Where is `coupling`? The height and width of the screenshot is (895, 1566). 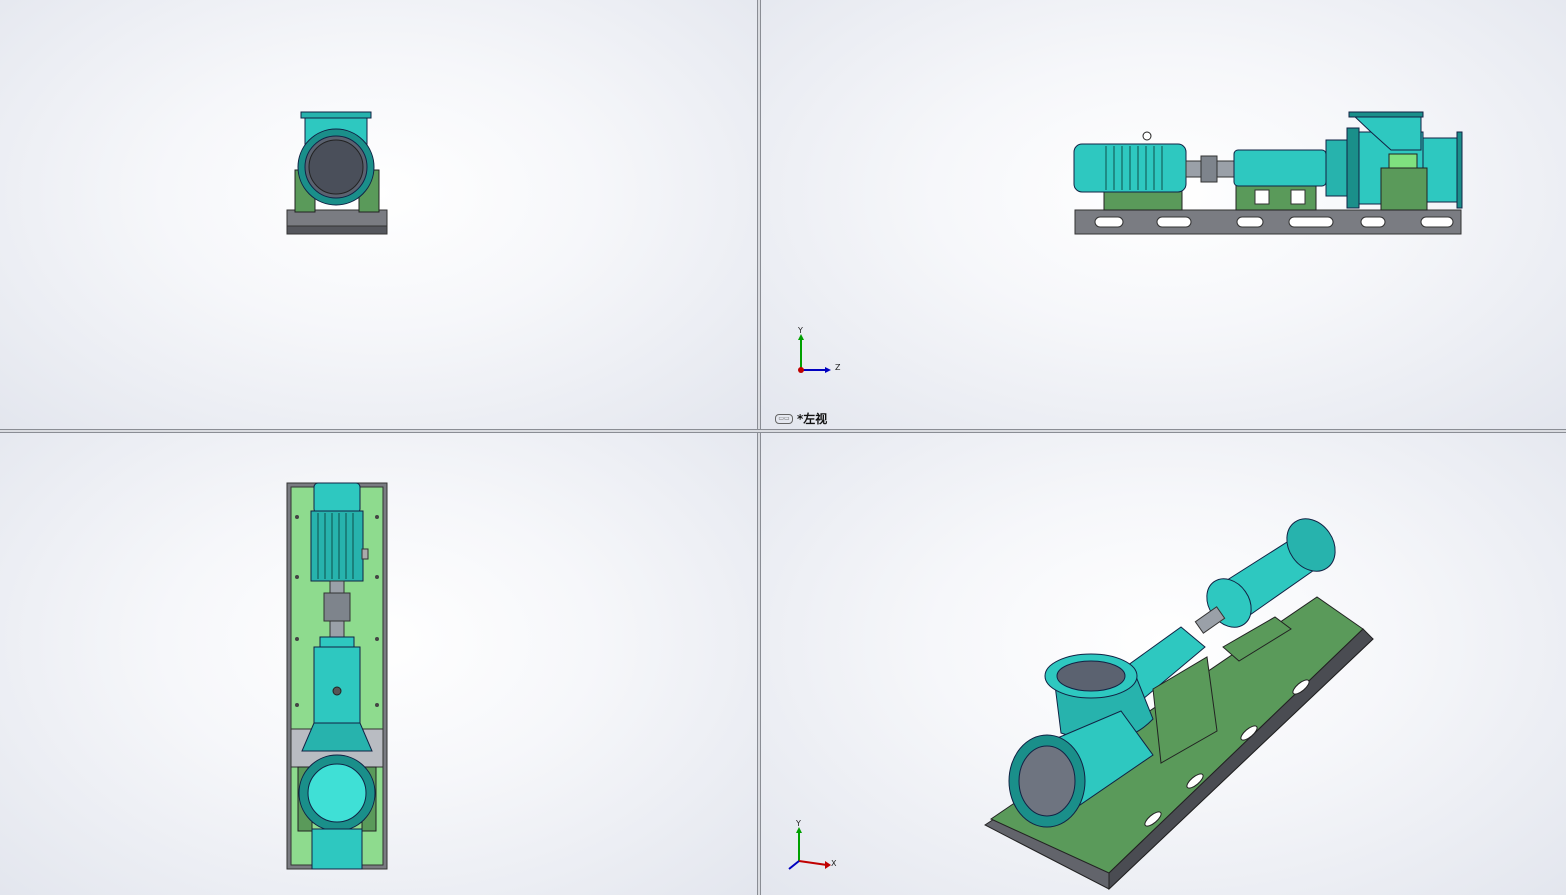 coupling is located at coordinates (337, 607).